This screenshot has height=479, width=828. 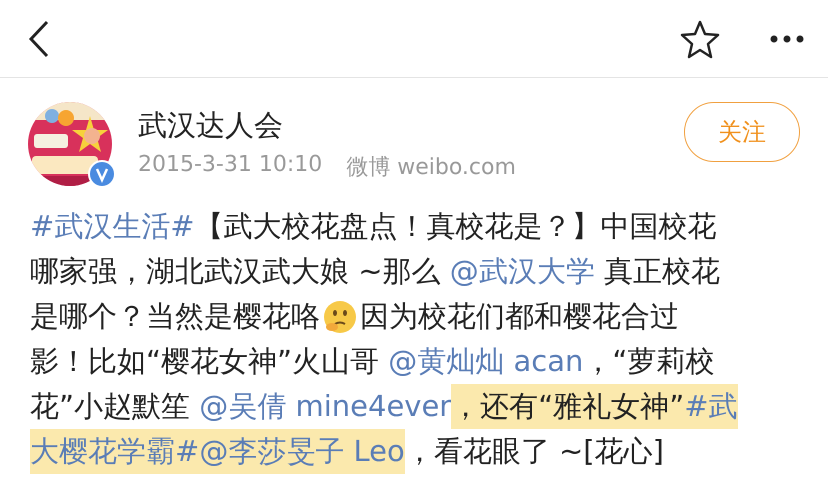 What do you see at coordinates (39, 39) in the screenshot?
I see `back-icon` at bounding box center [39, 39].